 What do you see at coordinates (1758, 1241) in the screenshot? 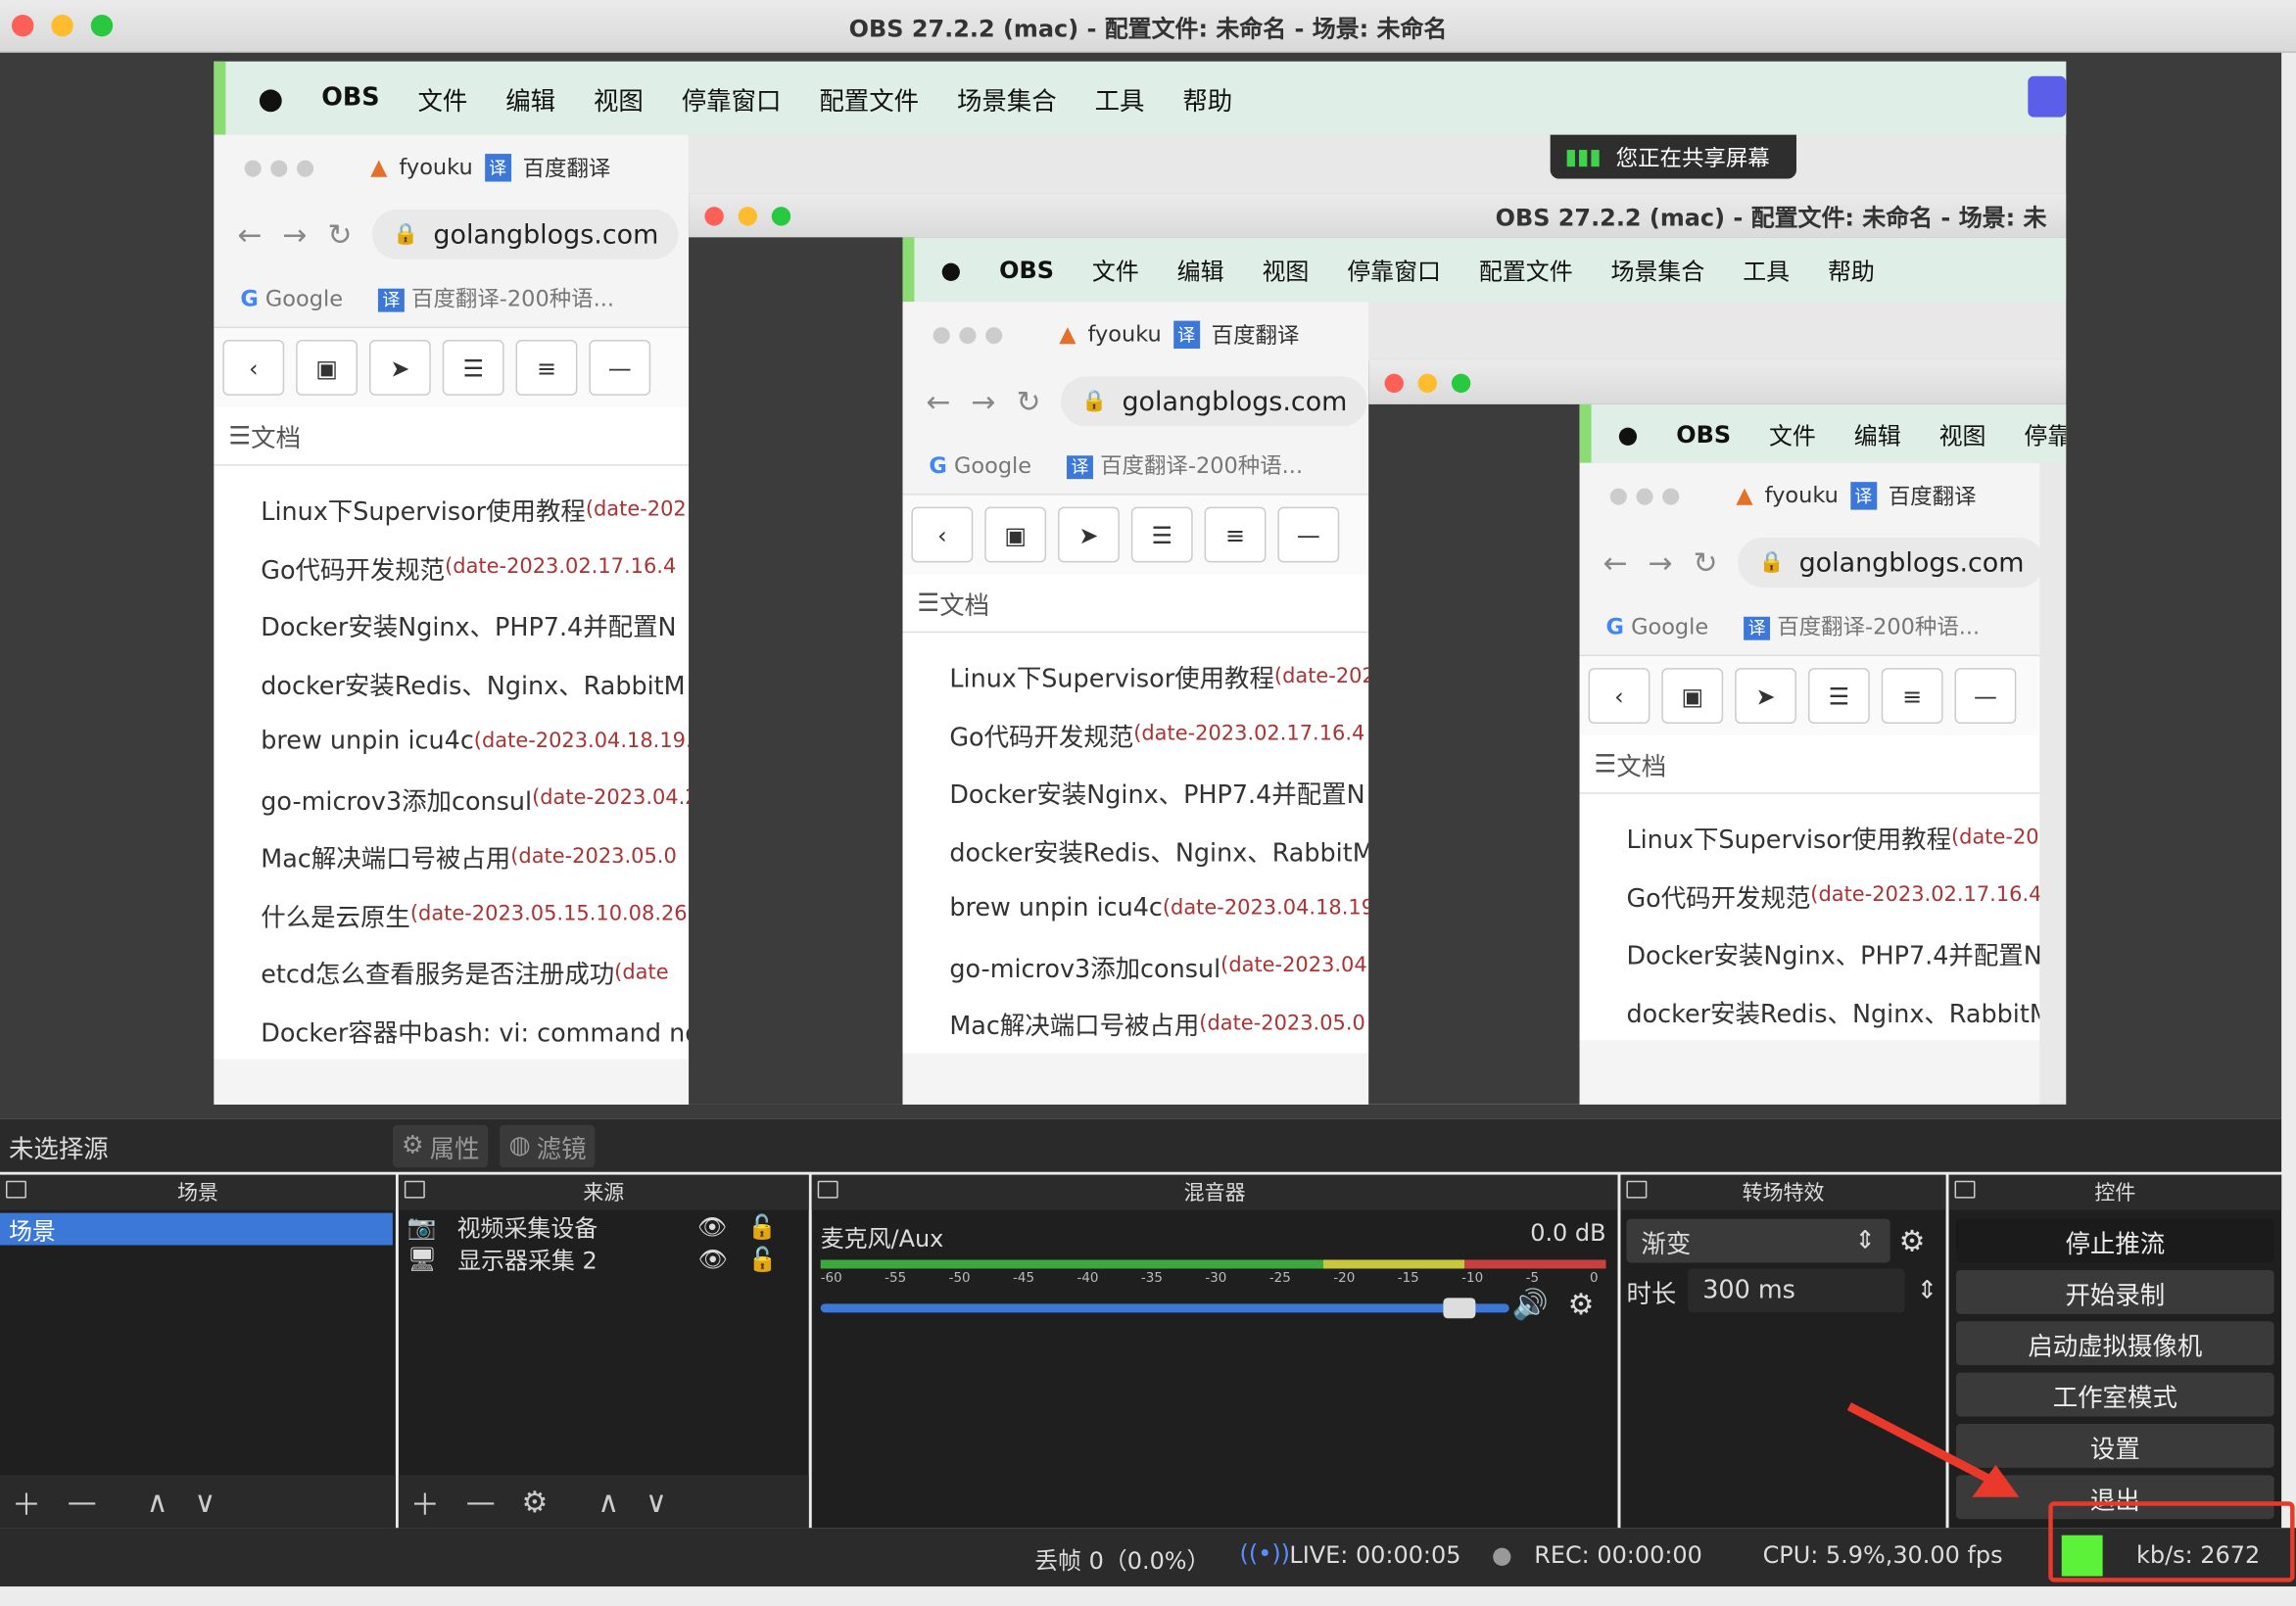
I see `transition-select: 渐变 ⇕` at bounding box center [1758, 1241].